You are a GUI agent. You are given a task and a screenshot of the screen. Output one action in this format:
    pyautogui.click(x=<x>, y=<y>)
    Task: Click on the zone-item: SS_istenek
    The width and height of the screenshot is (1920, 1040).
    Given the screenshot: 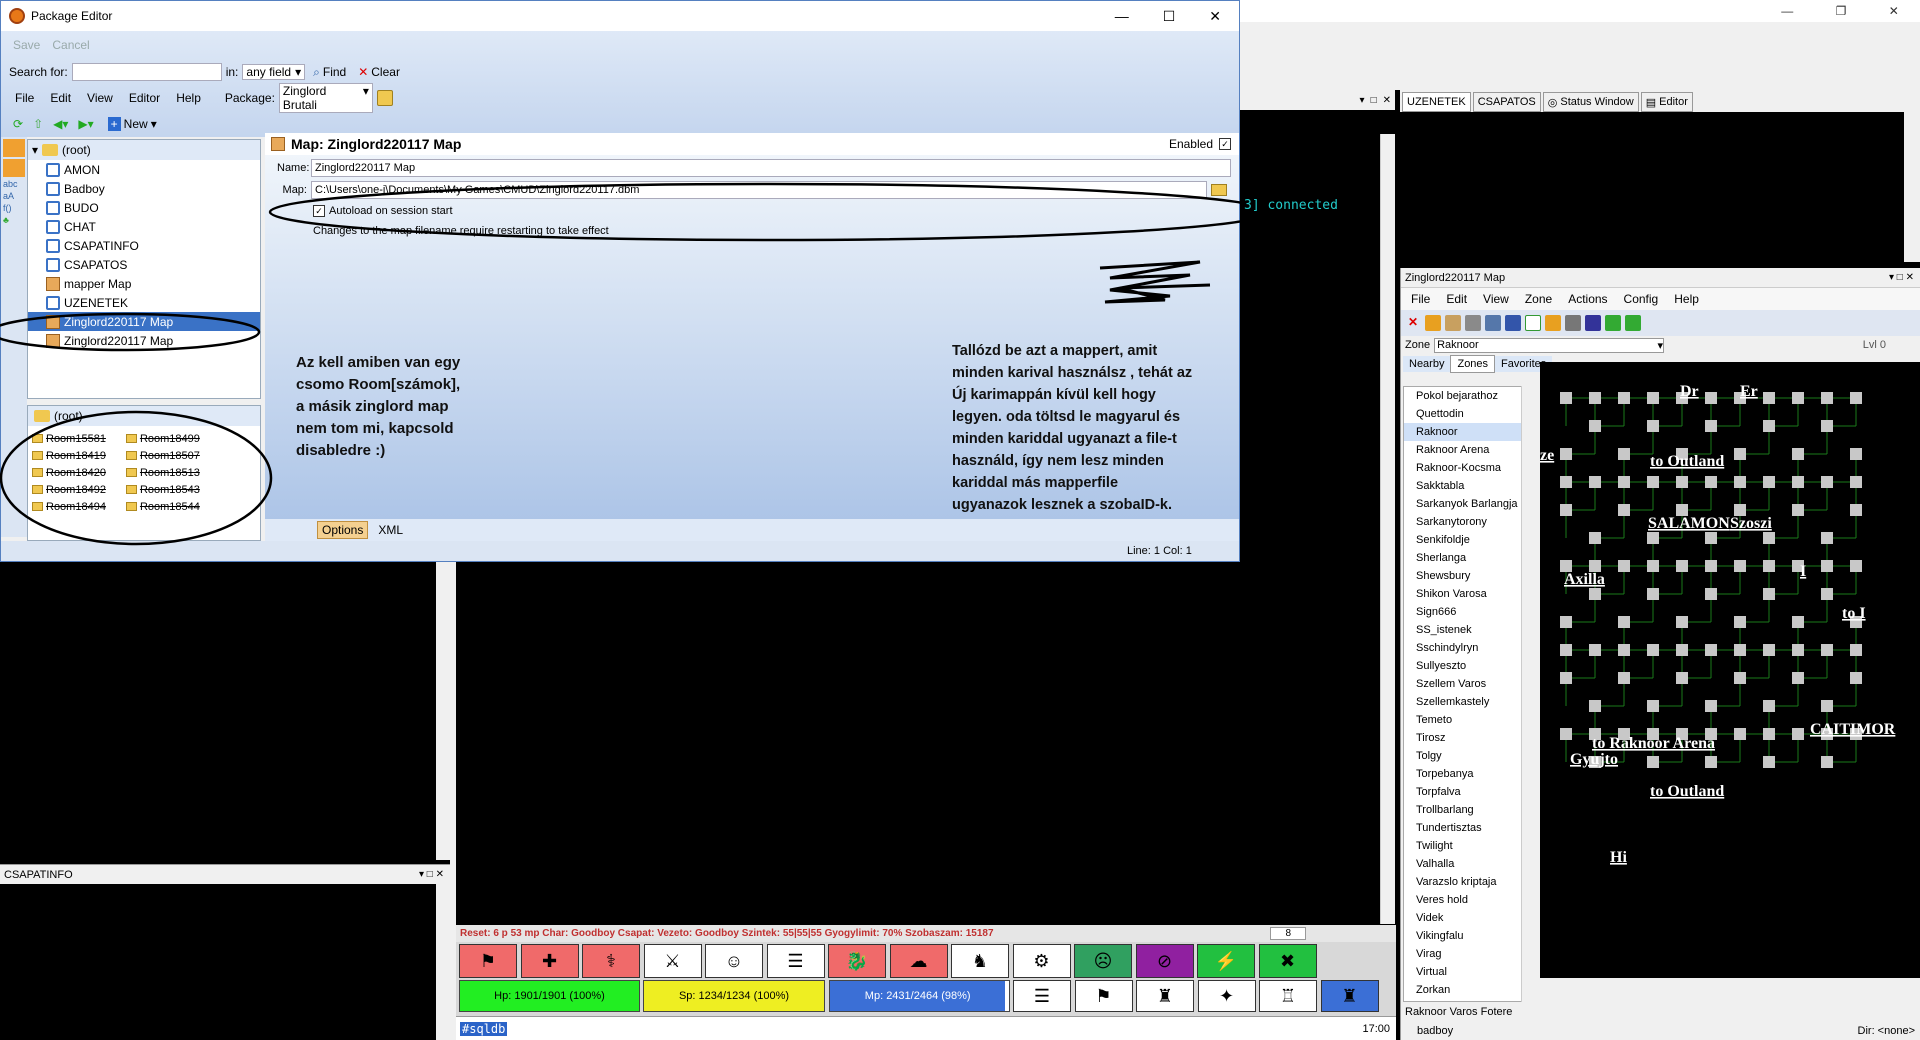 What is the action you would take?
    pyautogui.click(x=1470, y=630)
    